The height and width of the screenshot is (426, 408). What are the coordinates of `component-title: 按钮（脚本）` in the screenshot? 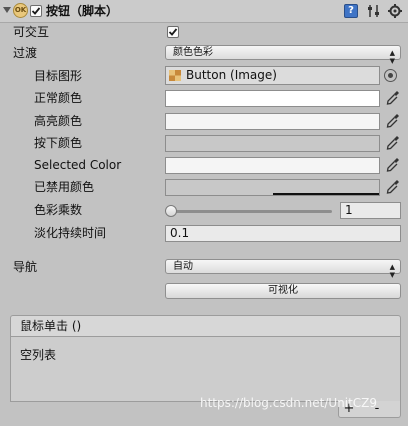 It's located at (82, 11).